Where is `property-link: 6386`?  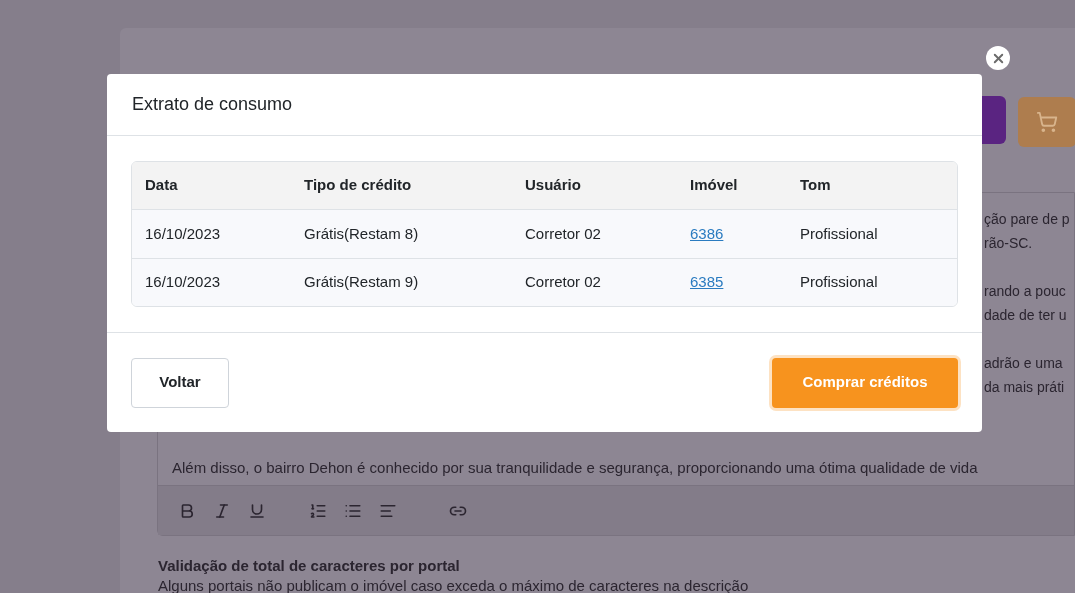 property-link: 6386 is located at coordinates (707, 233).